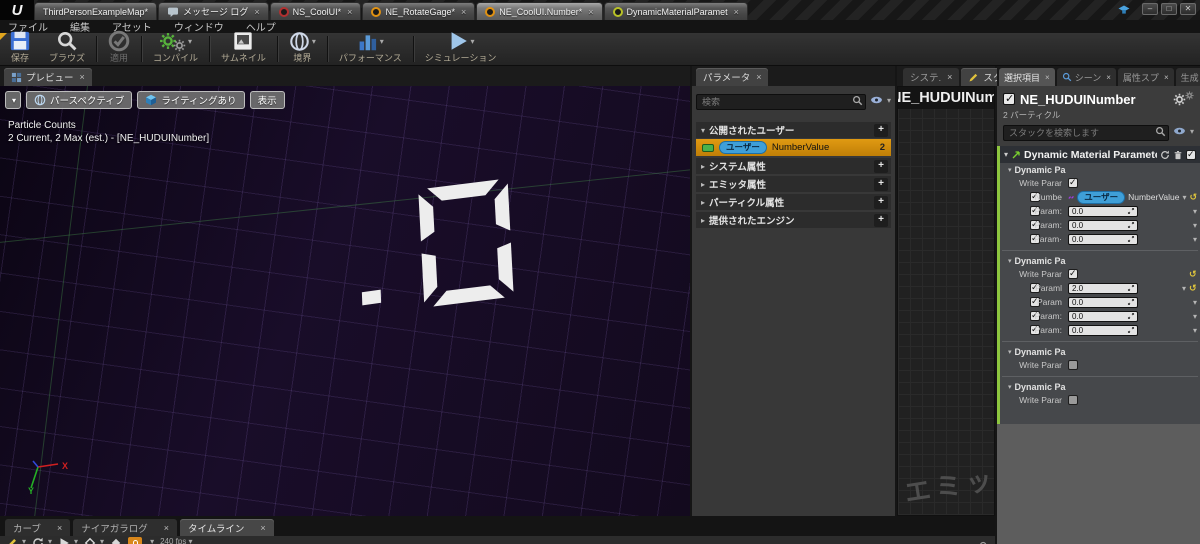  What do you see at coordinates (539, 11) in the screenshot?
I see `tab-ne-coolui-number: NE_CoolUI.Number*` at bounding box center [539, 11].